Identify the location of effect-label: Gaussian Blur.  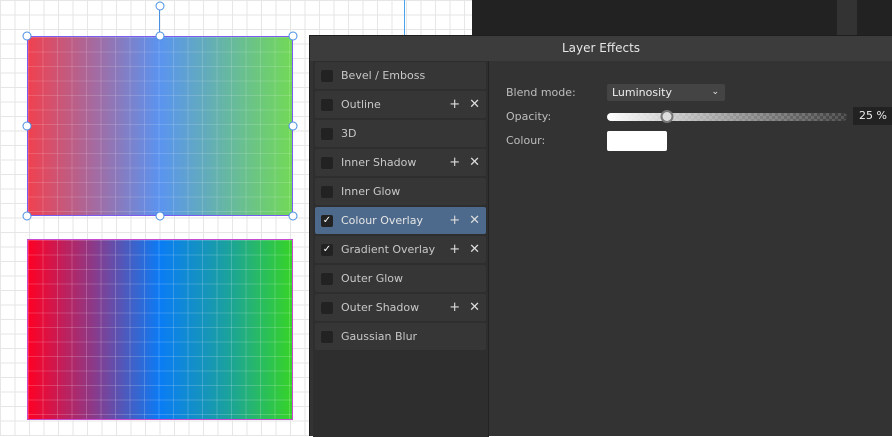
(379, 336).